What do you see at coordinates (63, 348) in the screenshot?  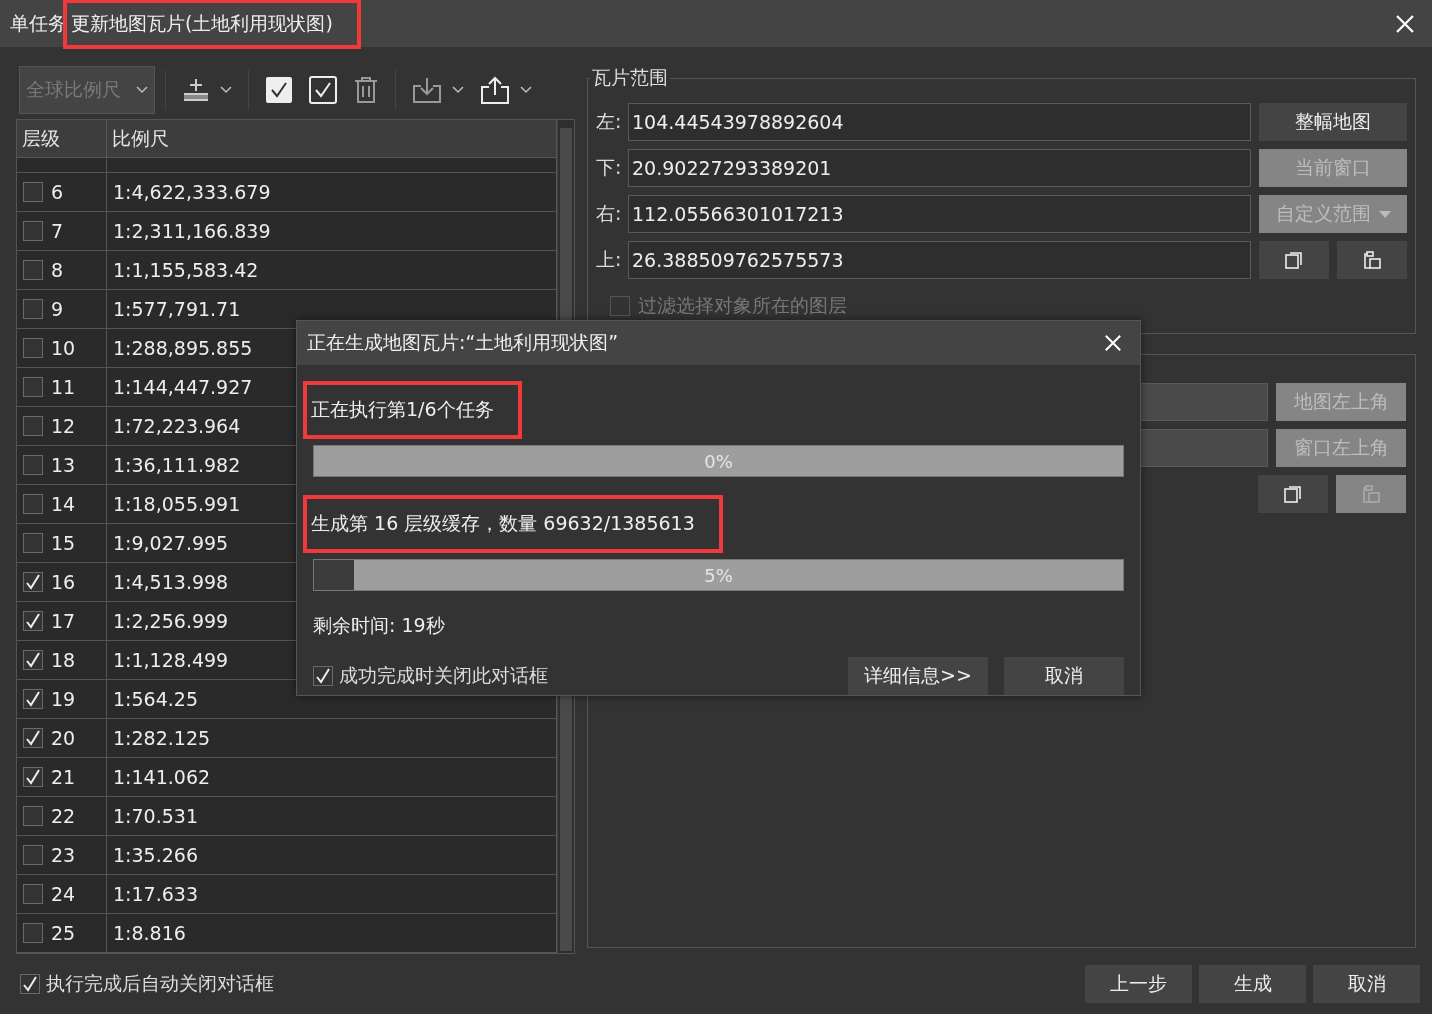 I see `level-text: 10` at bounding box center [63, 348].